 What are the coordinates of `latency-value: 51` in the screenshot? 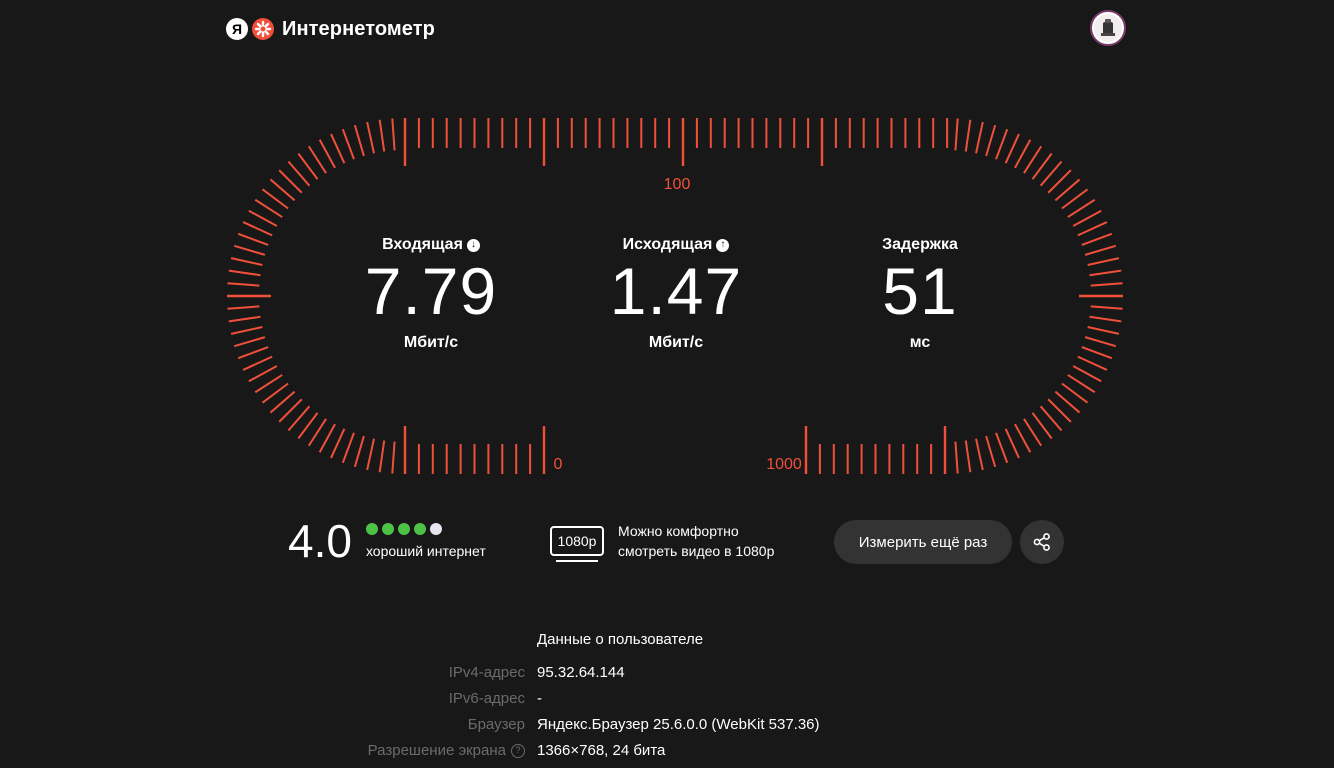 It's located at (920, 291).